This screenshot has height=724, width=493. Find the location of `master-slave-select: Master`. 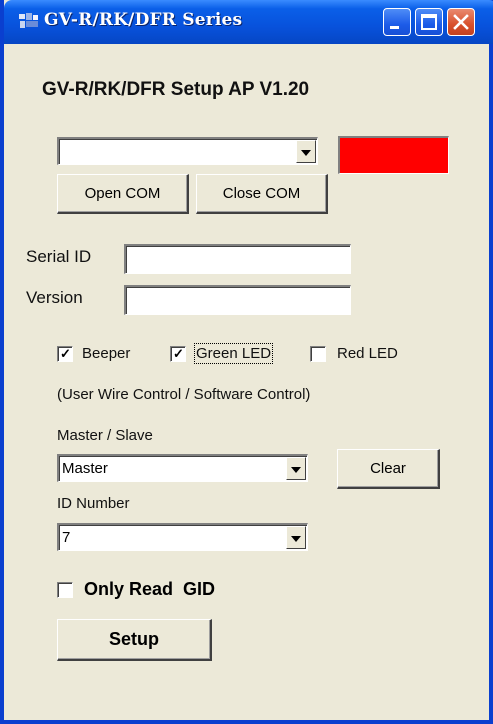

master-slave-select: Master is located at coordinates (182, 468).